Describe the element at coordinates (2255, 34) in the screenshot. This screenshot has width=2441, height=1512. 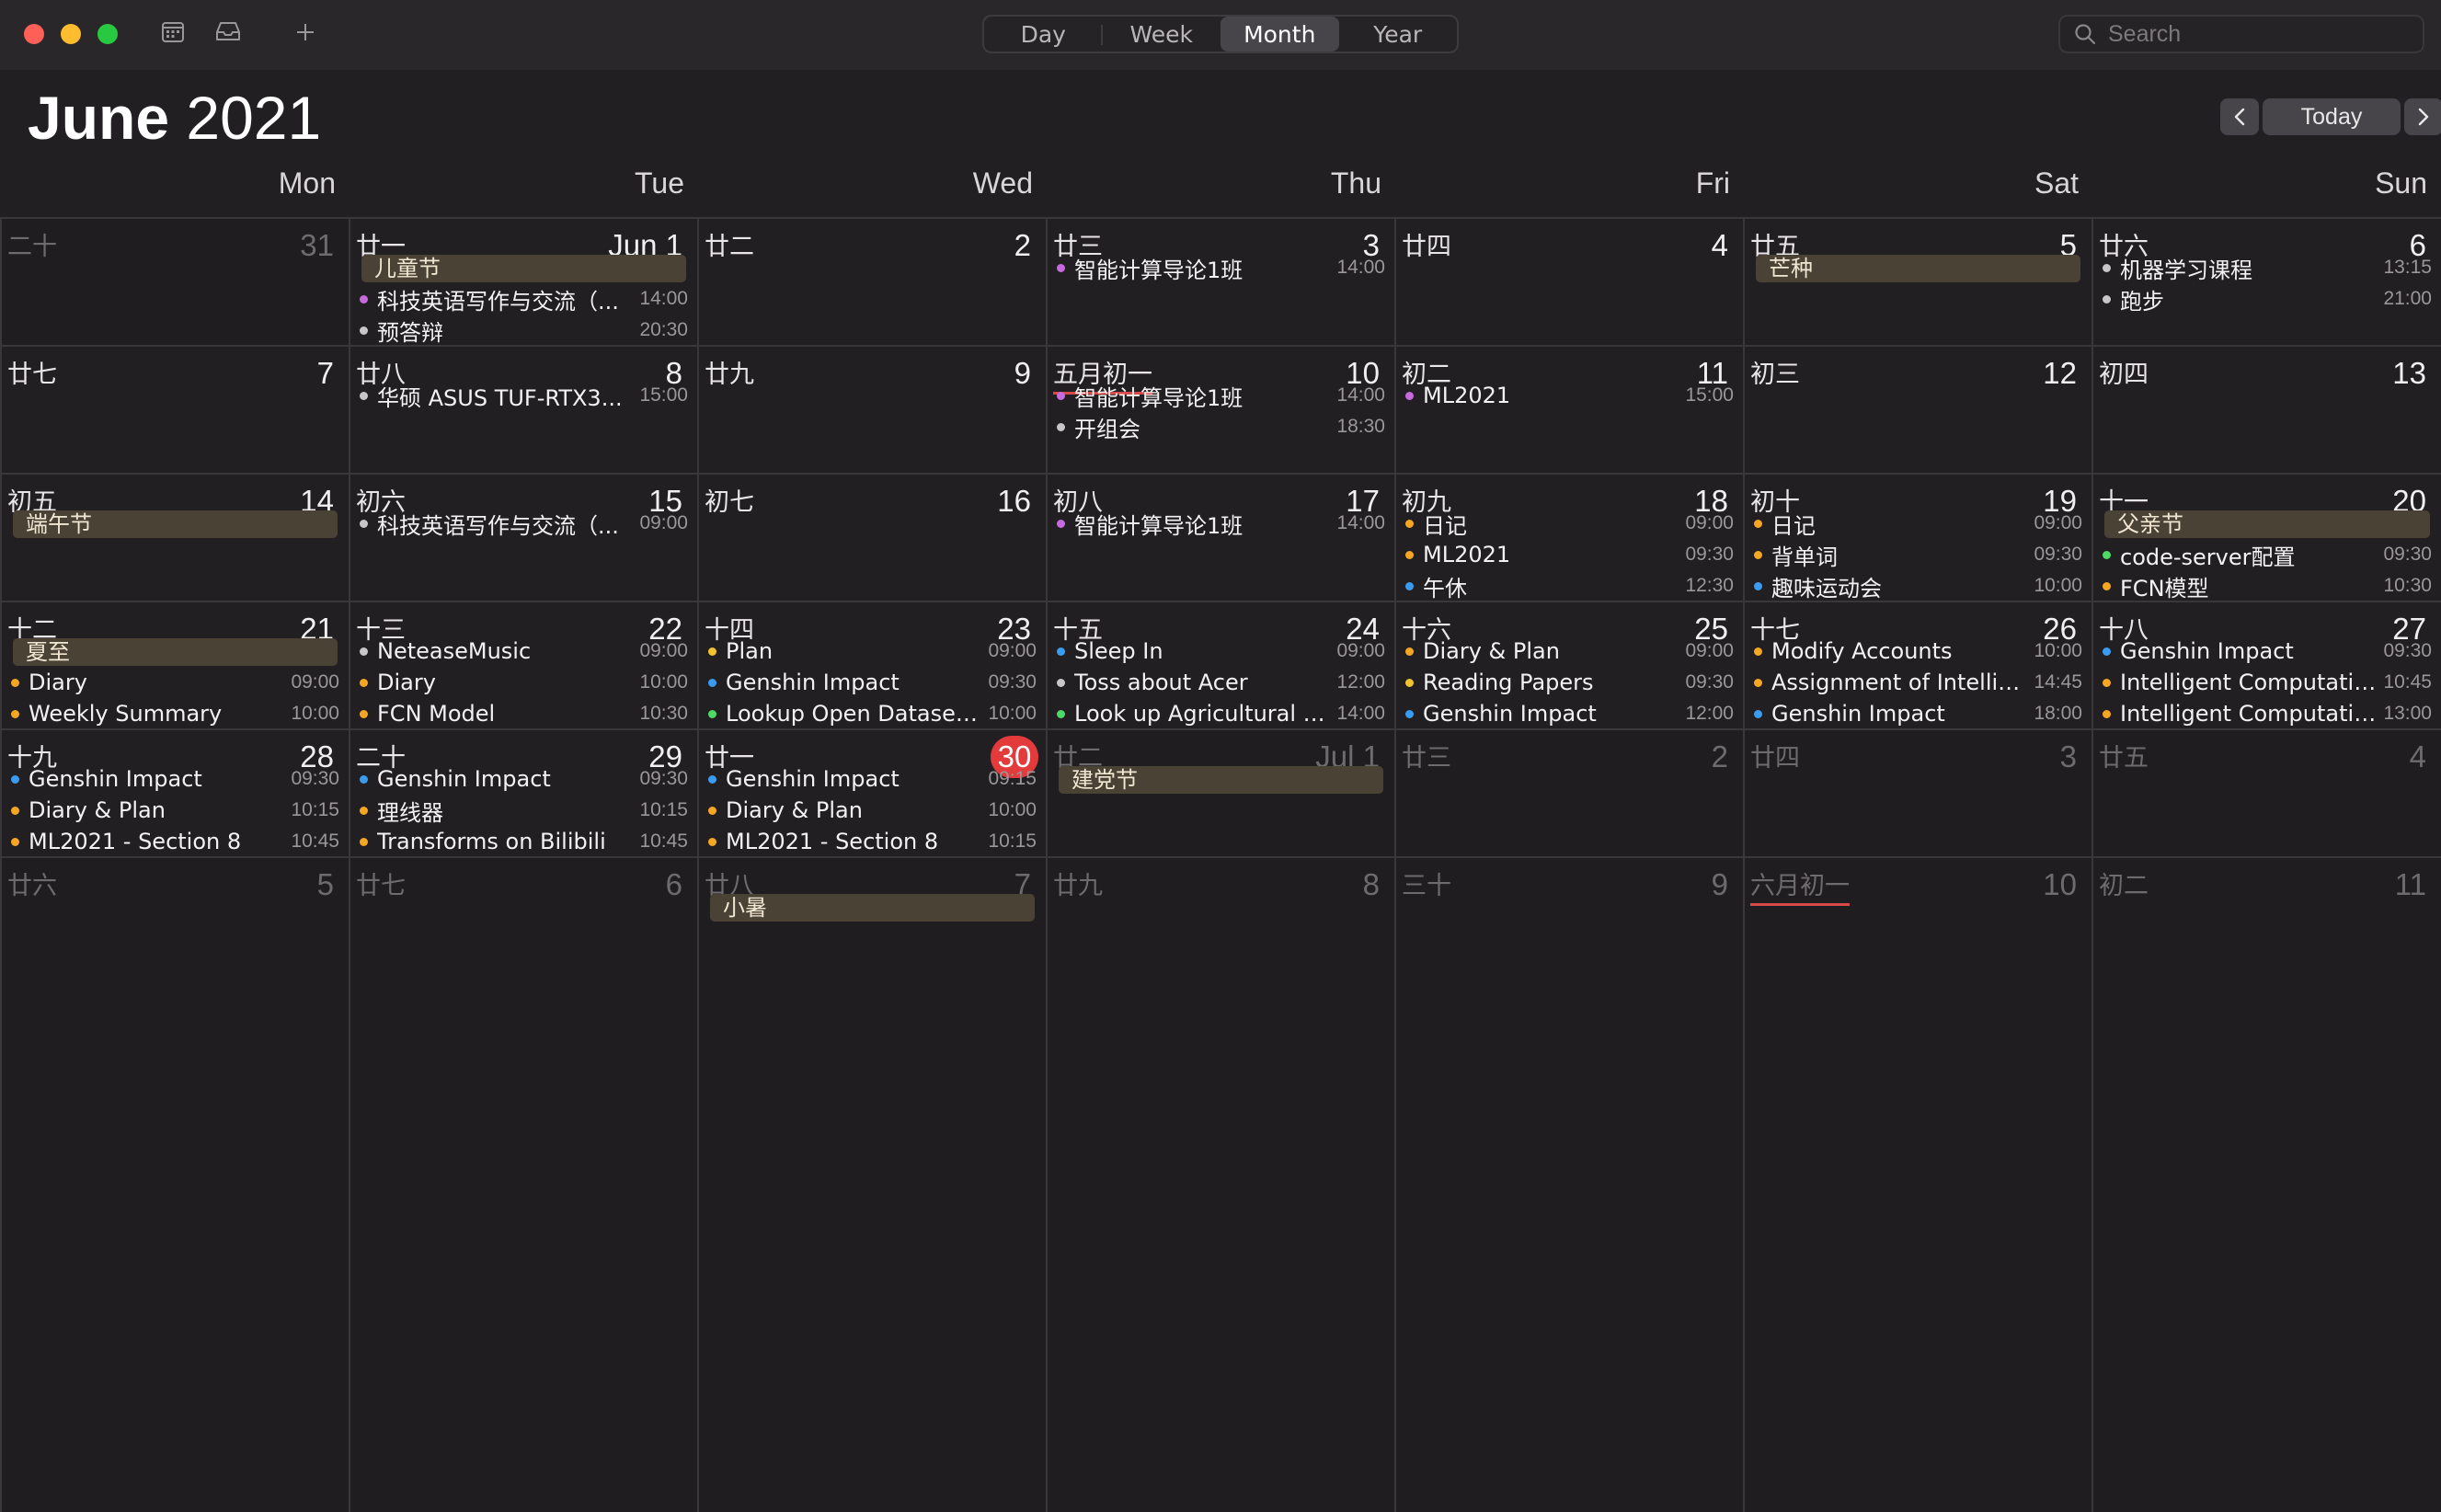
I see `search-input` at that location.